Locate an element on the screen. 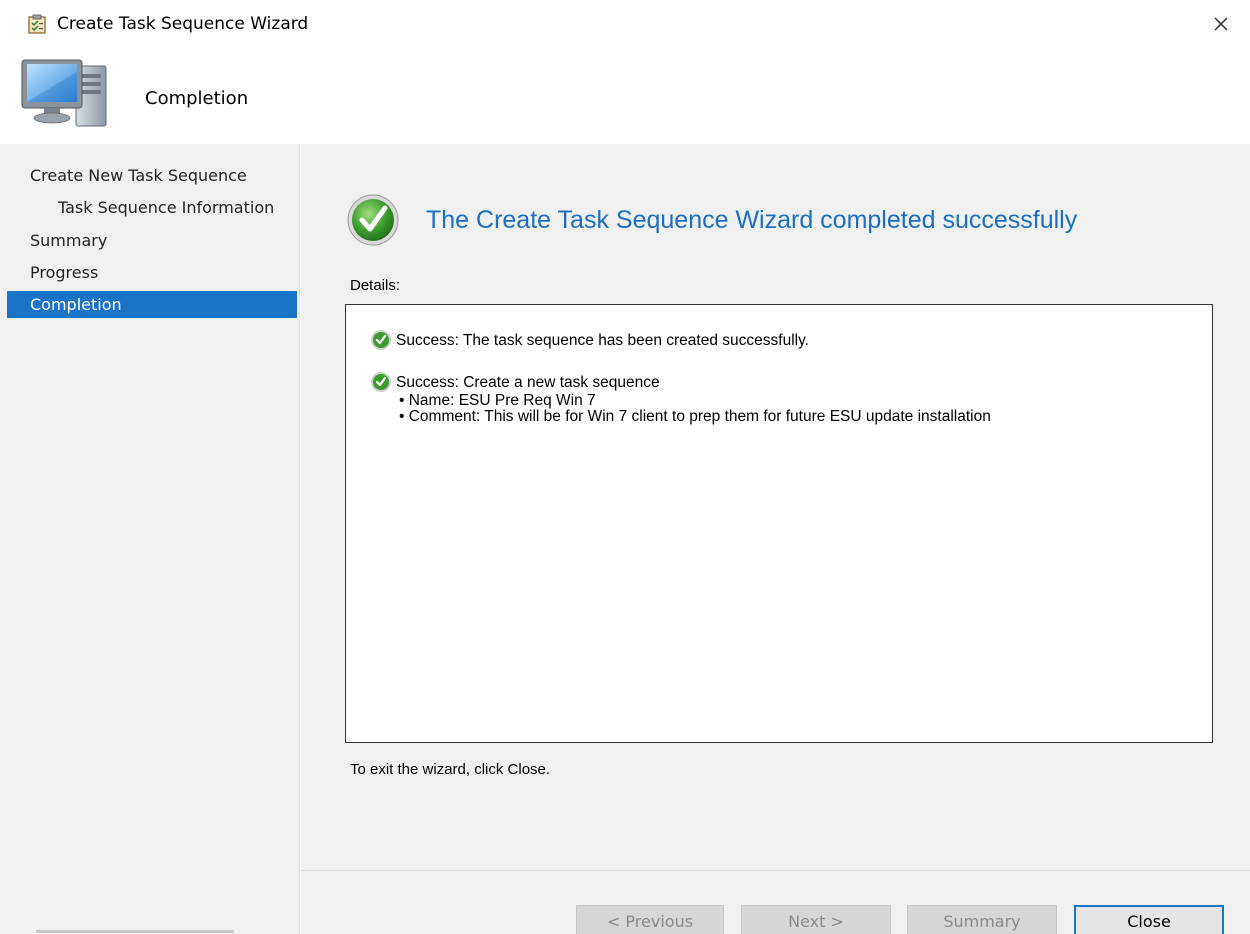  next-button: Next > is located at coordinates (816, 919).